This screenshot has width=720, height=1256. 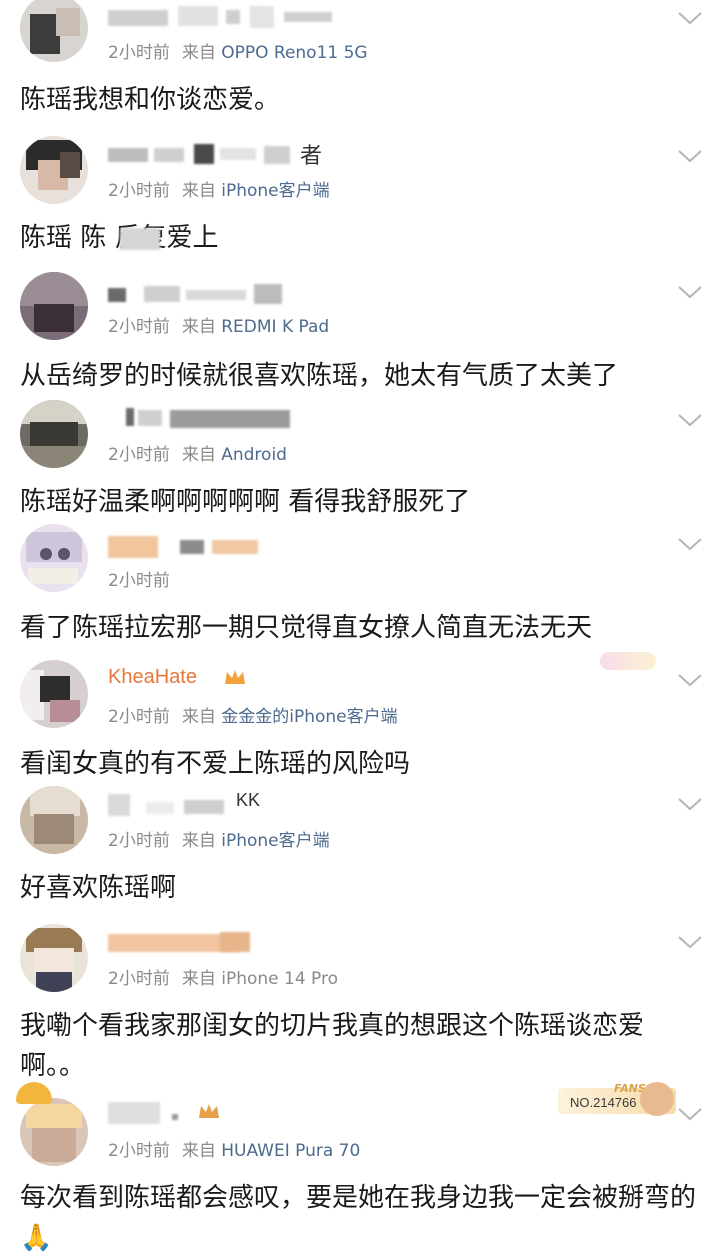 What do you see at coordinates (140, 239) in the screenshot?
I see `text-redaction` at bounding box center [140, 239].